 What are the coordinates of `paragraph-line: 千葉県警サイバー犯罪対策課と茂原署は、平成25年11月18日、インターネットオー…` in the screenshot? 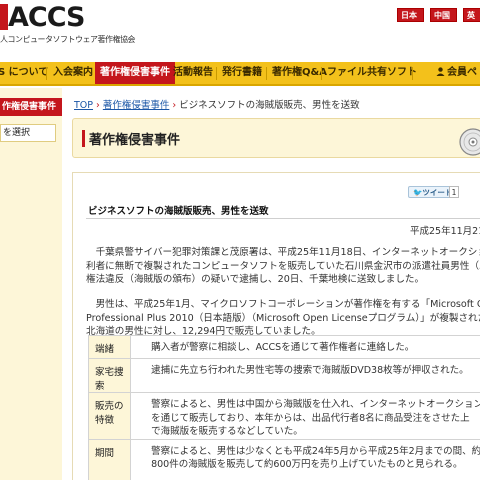 It's located at (287, 252).